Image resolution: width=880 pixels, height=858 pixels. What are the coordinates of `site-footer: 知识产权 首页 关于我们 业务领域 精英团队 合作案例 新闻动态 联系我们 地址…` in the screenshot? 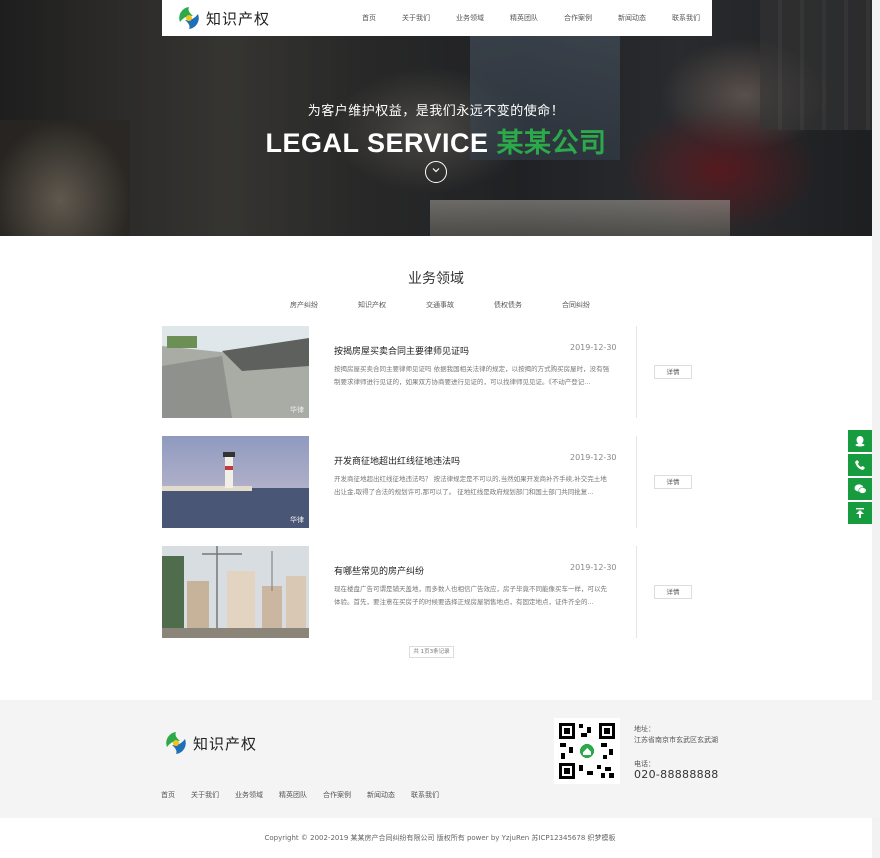 It's located at (440, 759).